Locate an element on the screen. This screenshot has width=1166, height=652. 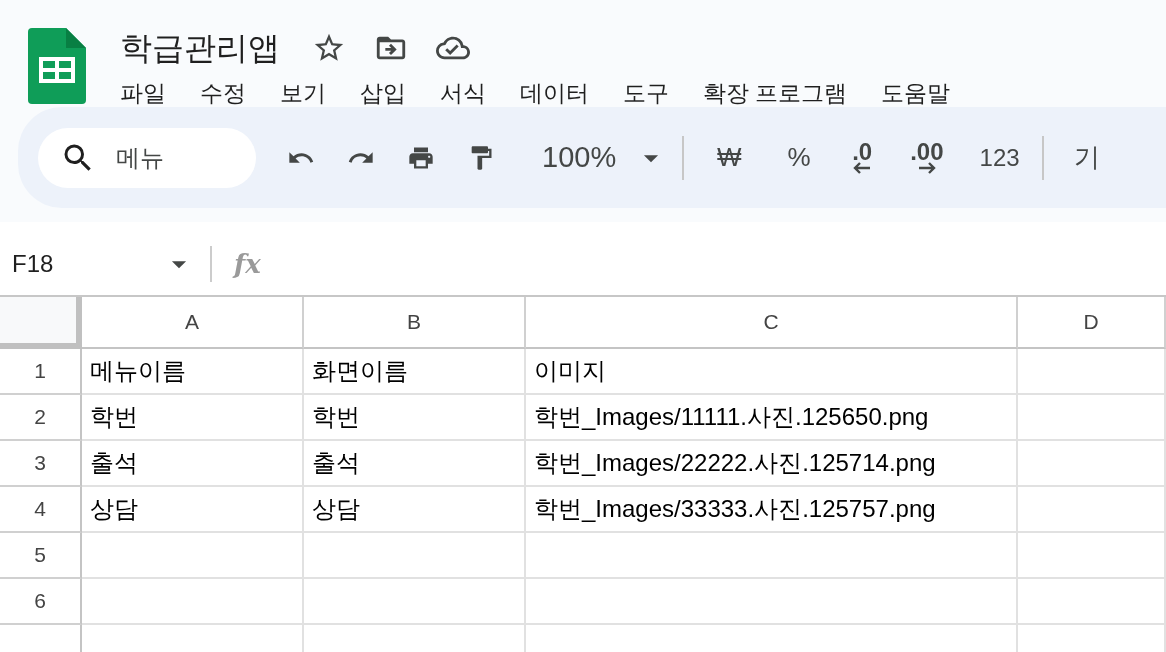
row-header: 2 is located at coordinates (41, 418).